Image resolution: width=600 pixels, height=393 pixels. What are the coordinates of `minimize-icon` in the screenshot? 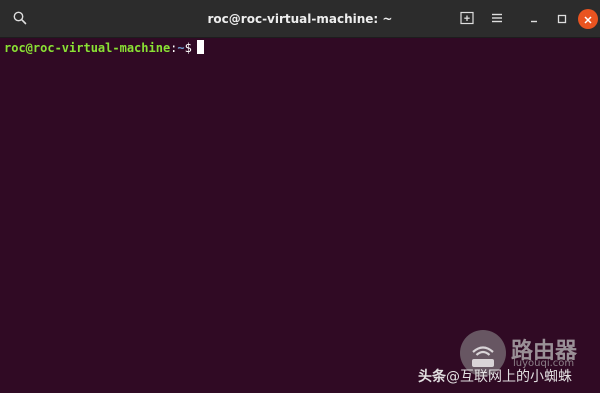 It's located at (534, 19).